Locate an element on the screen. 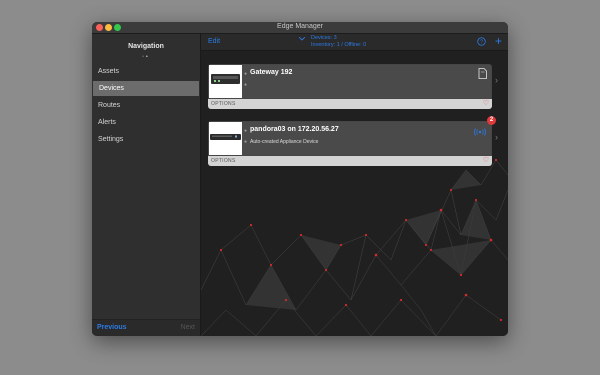  sidebar-item-routes: Routes is located at coordinates (146, 105).